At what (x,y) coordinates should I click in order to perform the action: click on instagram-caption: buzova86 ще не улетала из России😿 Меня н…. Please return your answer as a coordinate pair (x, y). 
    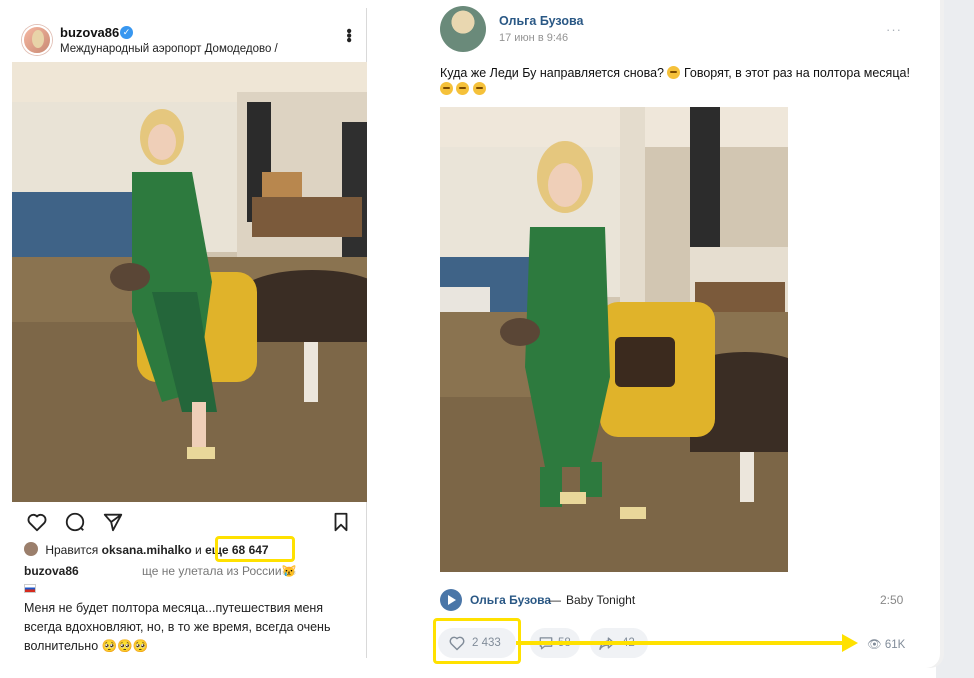
    Looking at the image, I should click on (194, 609).